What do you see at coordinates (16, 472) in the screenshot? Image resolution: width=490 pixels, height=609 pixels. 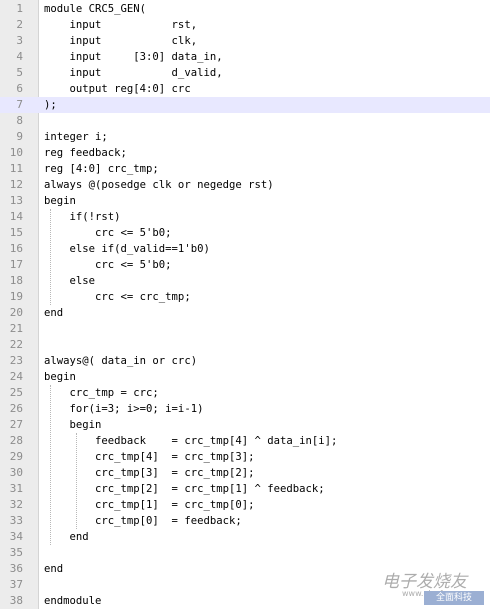 I see `line-number: 30` at bounding box center [16, 472].